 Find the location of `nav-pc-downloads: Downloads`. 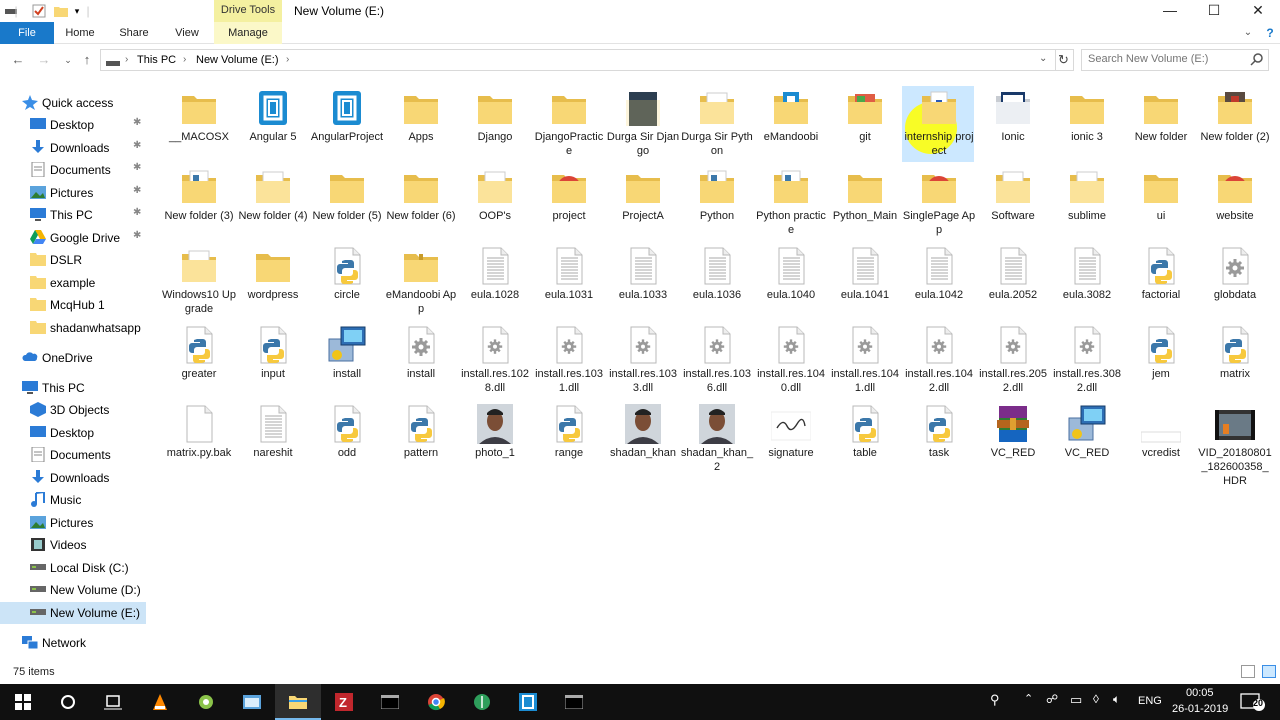

nav-pc-downloads: Downloads is located at coordinates (73, 478).